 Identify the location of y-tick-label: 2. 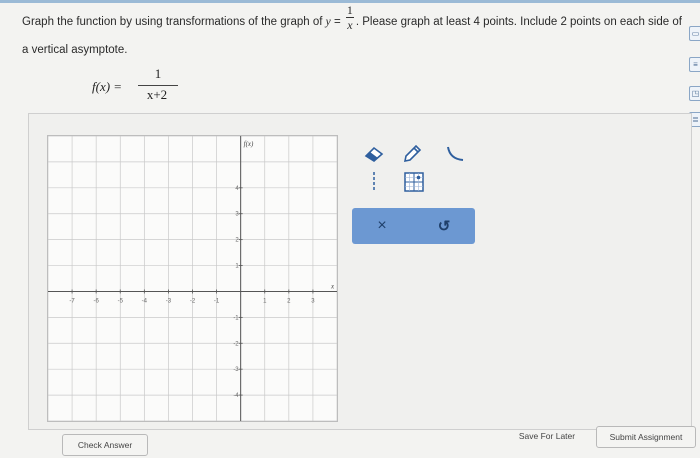
(237, 241).